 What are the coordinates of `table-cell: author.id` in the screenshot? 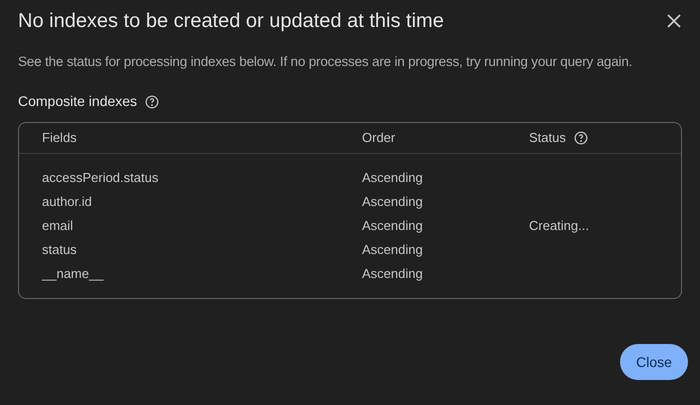 It's located at (67, 202).